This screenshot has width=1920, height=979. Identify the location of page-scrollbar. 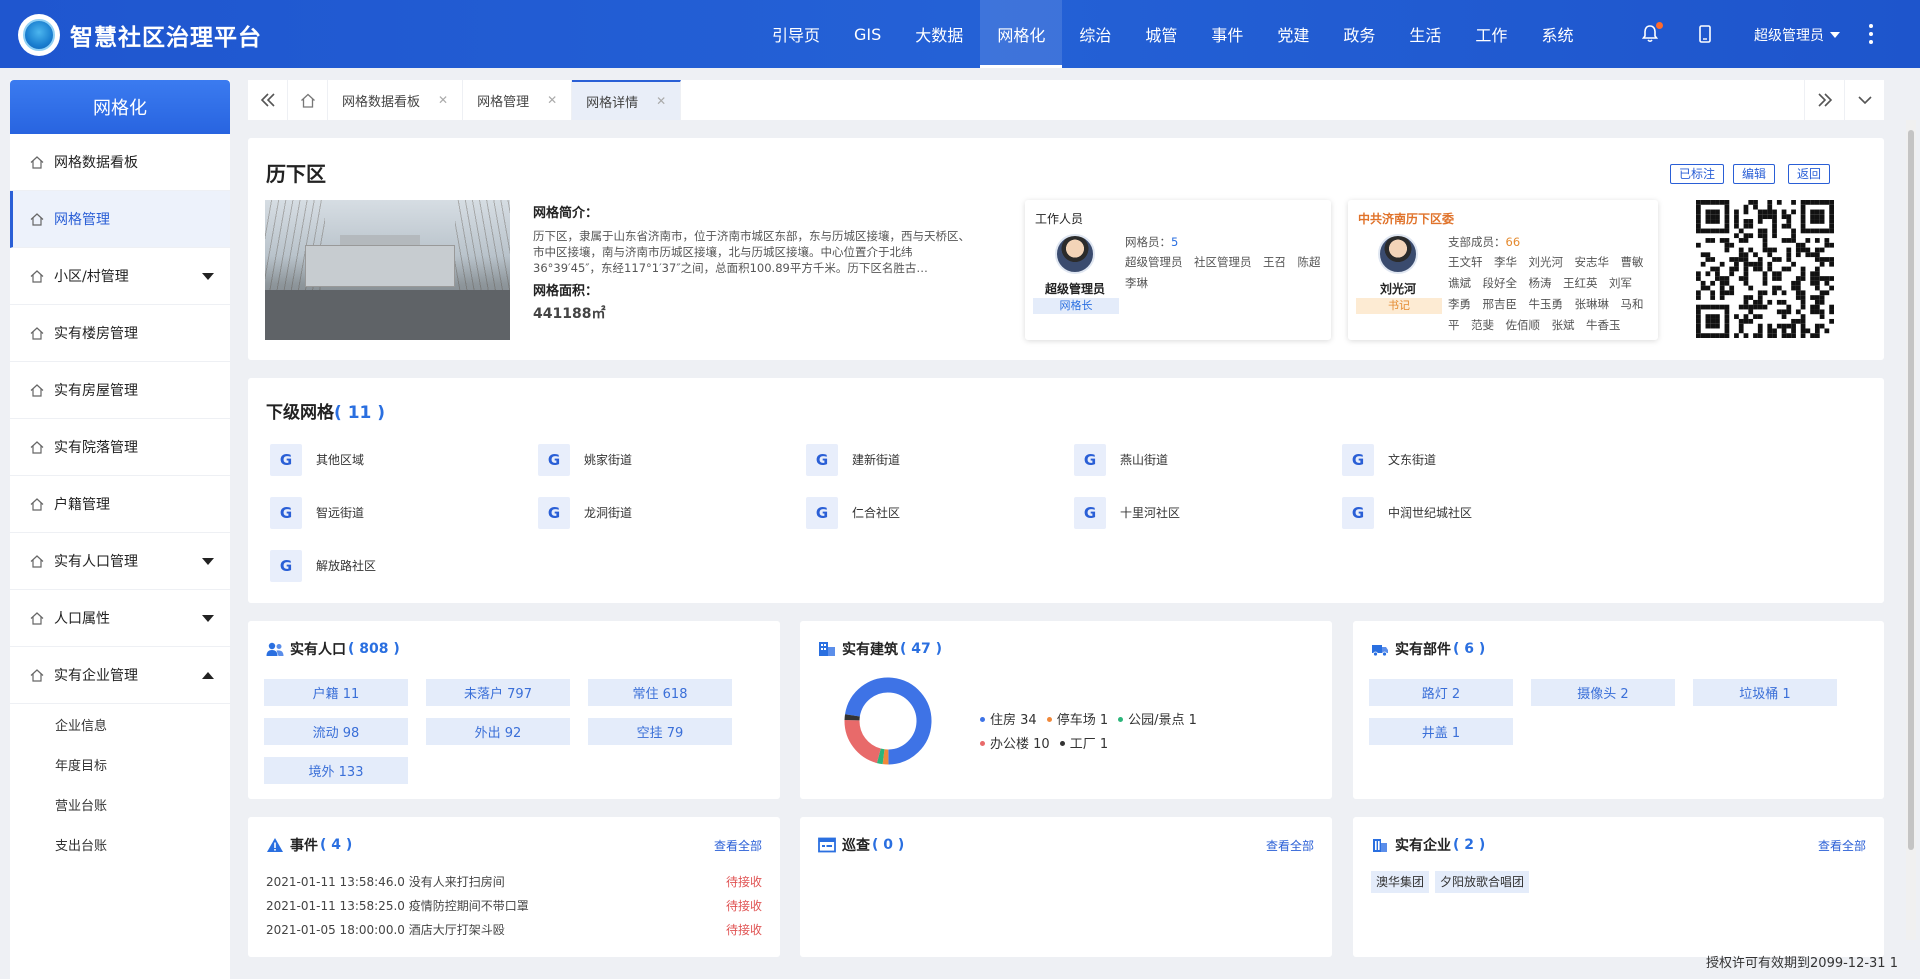
(1911, 530).